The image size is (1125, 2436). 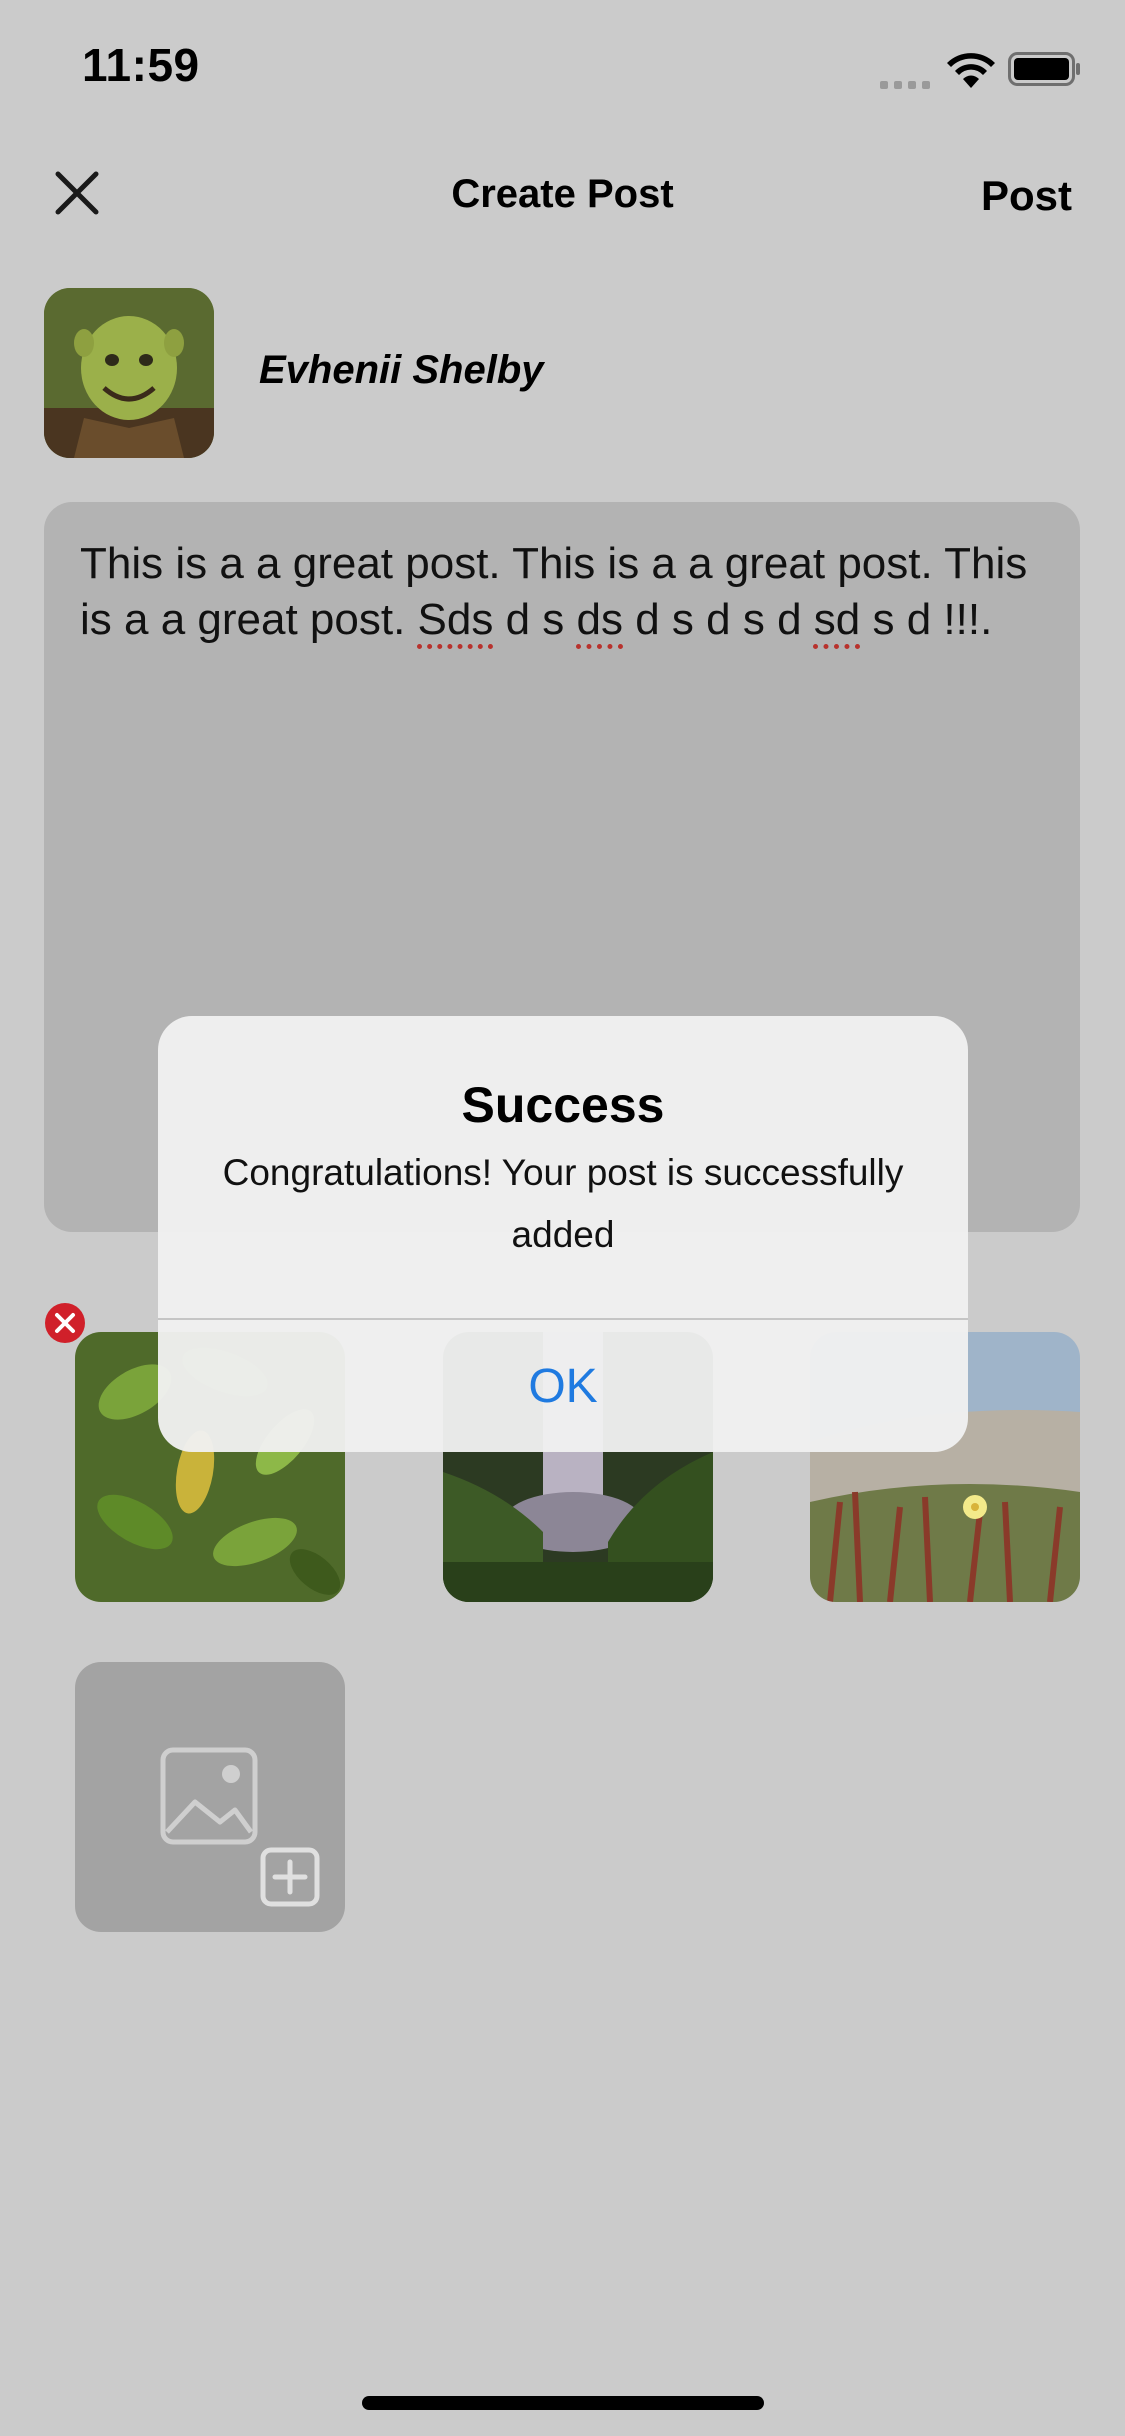 What do you see at coordinates (563, 2403) in the screenshot?
I see `home-indicator` at bounding box center [563, 2403].